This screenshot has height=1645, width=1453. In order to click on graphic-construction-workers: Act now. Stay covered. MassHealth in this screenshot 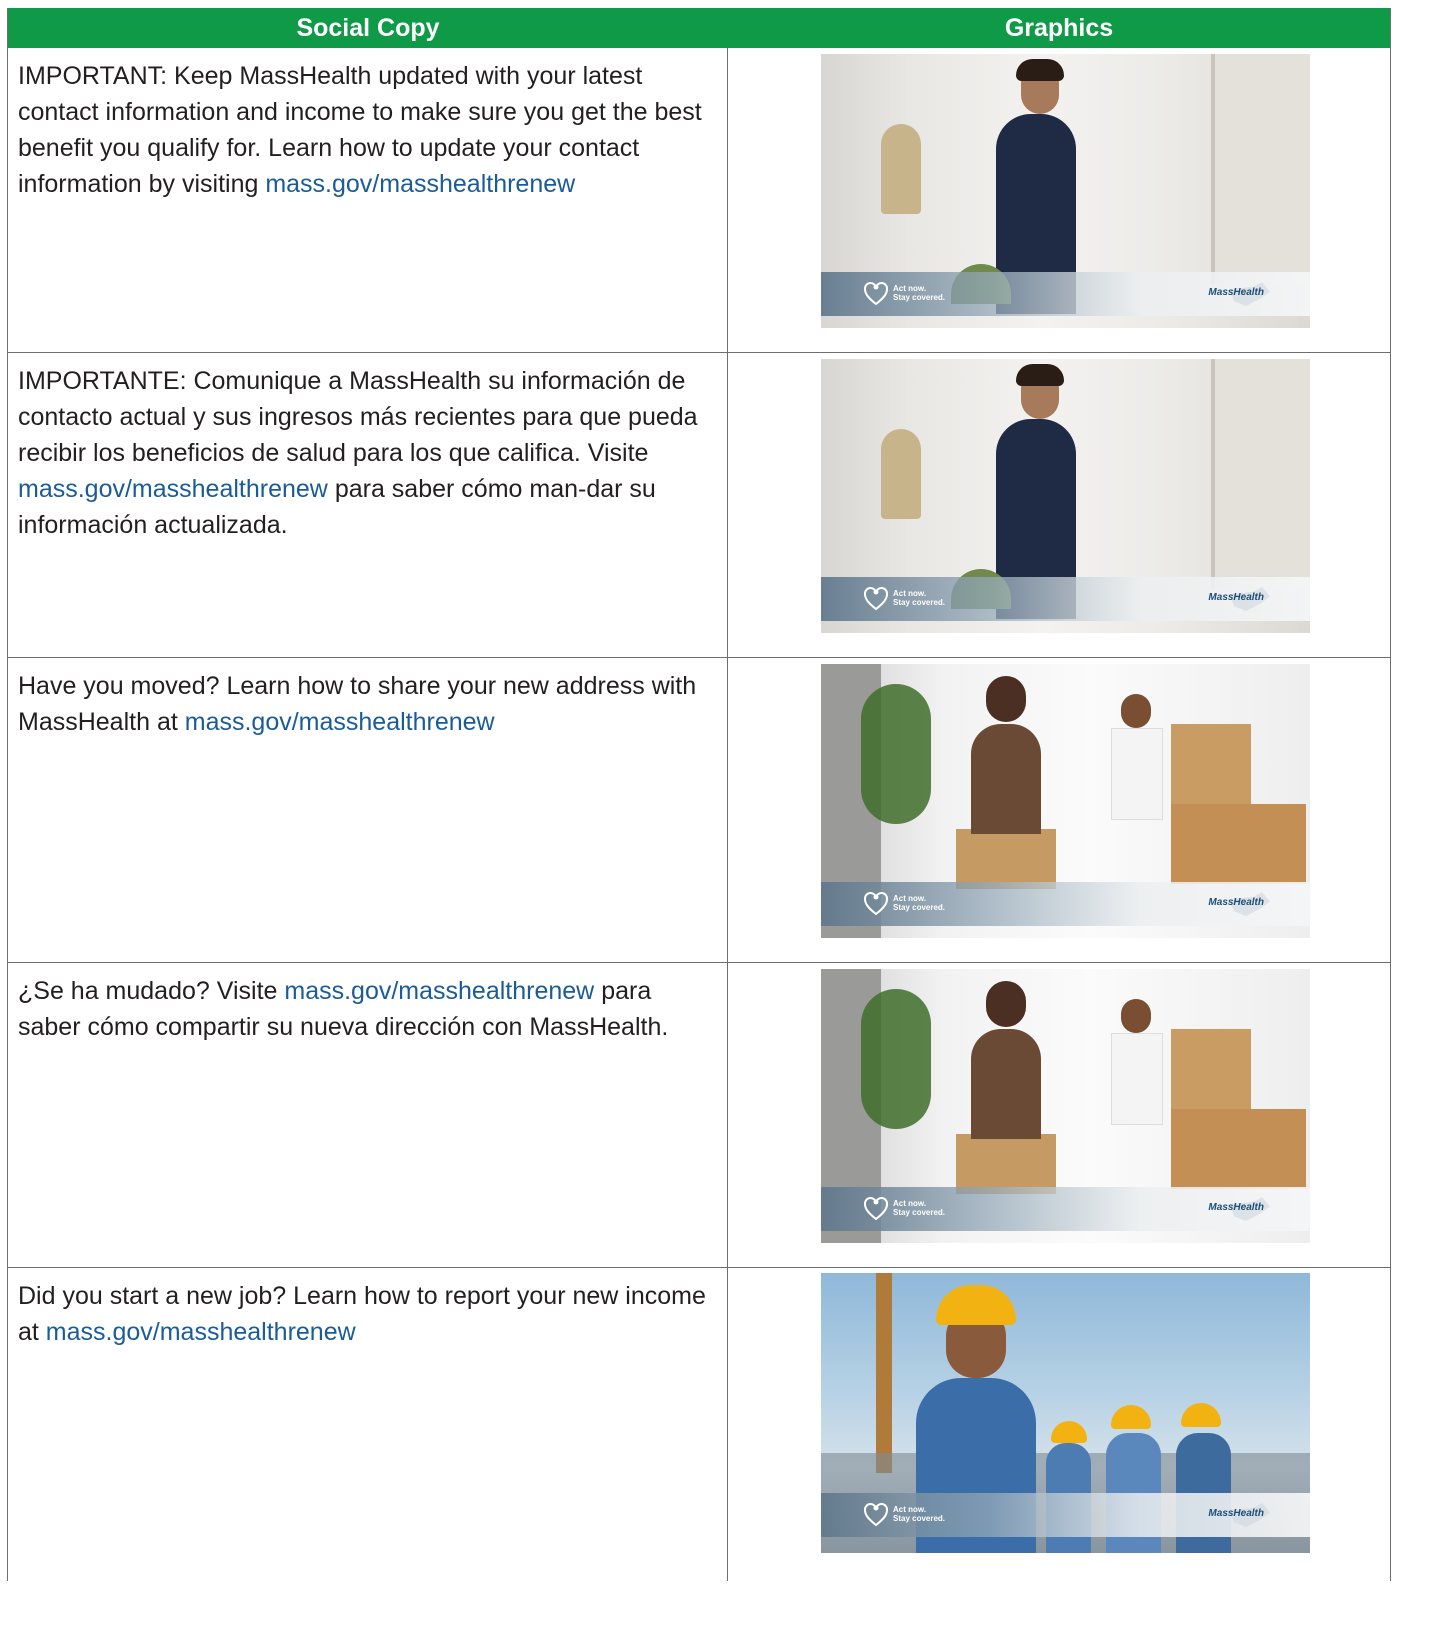, I will do `click(1065, 1413)`.